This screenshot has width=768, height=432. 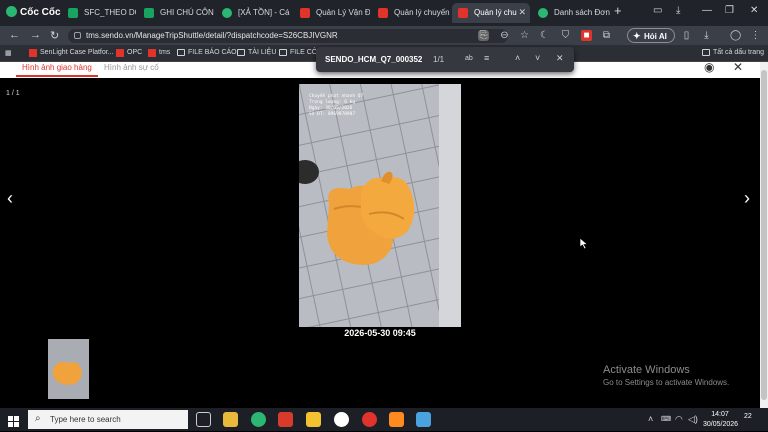 I want to click on bookmark-folder: TÀI LIỆU, so click(x=256, y=52).